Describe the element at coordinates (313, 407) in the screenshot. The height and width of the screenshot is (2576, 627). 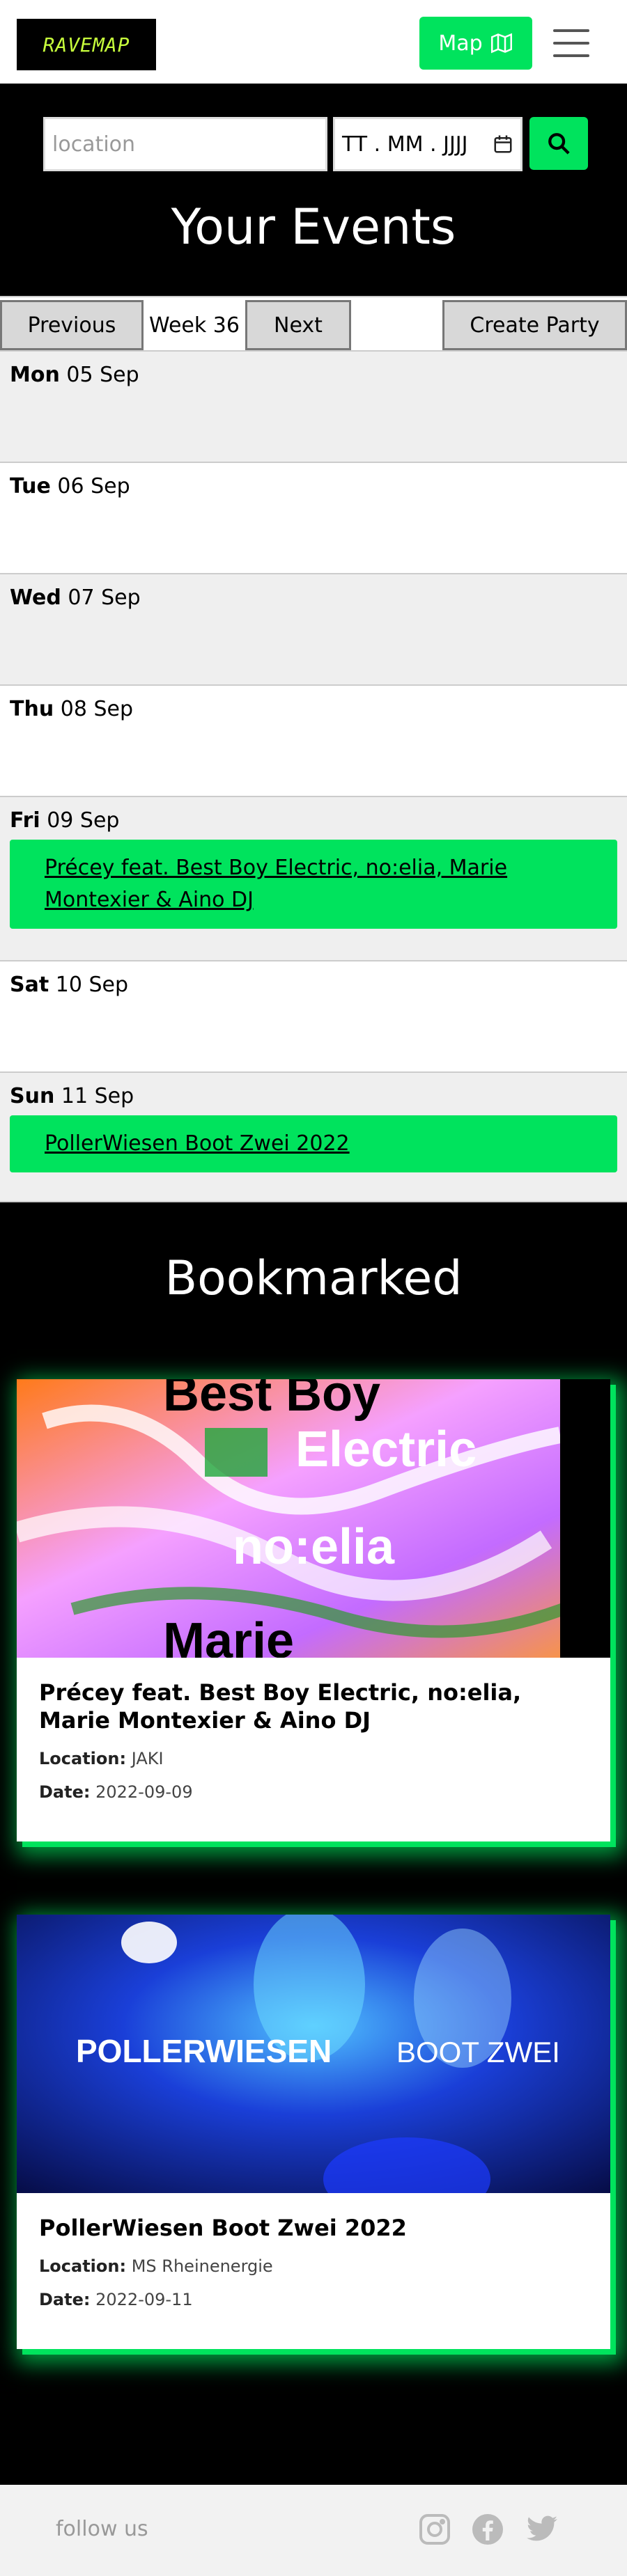
I see `day-row-mon: Mon 05 Sep` at that location.